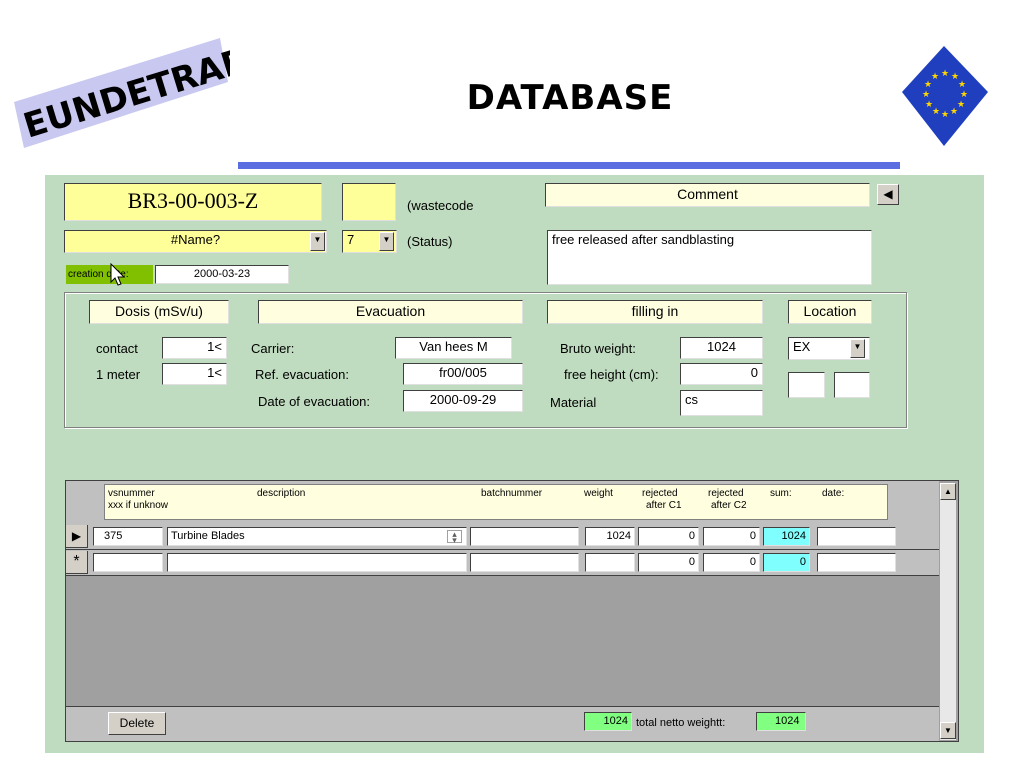 Image resolution: width=1024 pixels, height=768 pixels. Describe the element at coordinates (222, 274) in the screenshot. I see `creation-date-field: 2000-03-23` at that location.